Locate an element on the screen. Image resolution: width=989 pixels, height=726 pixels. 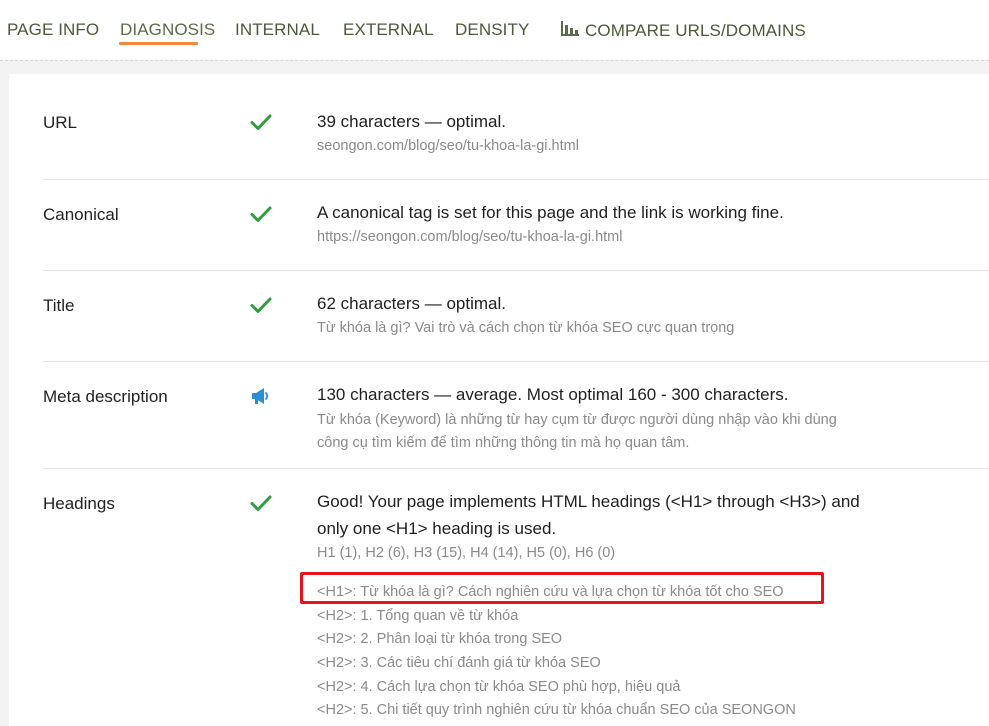
row-label-meta-description: Meta description is located at coordinates (105, 396).